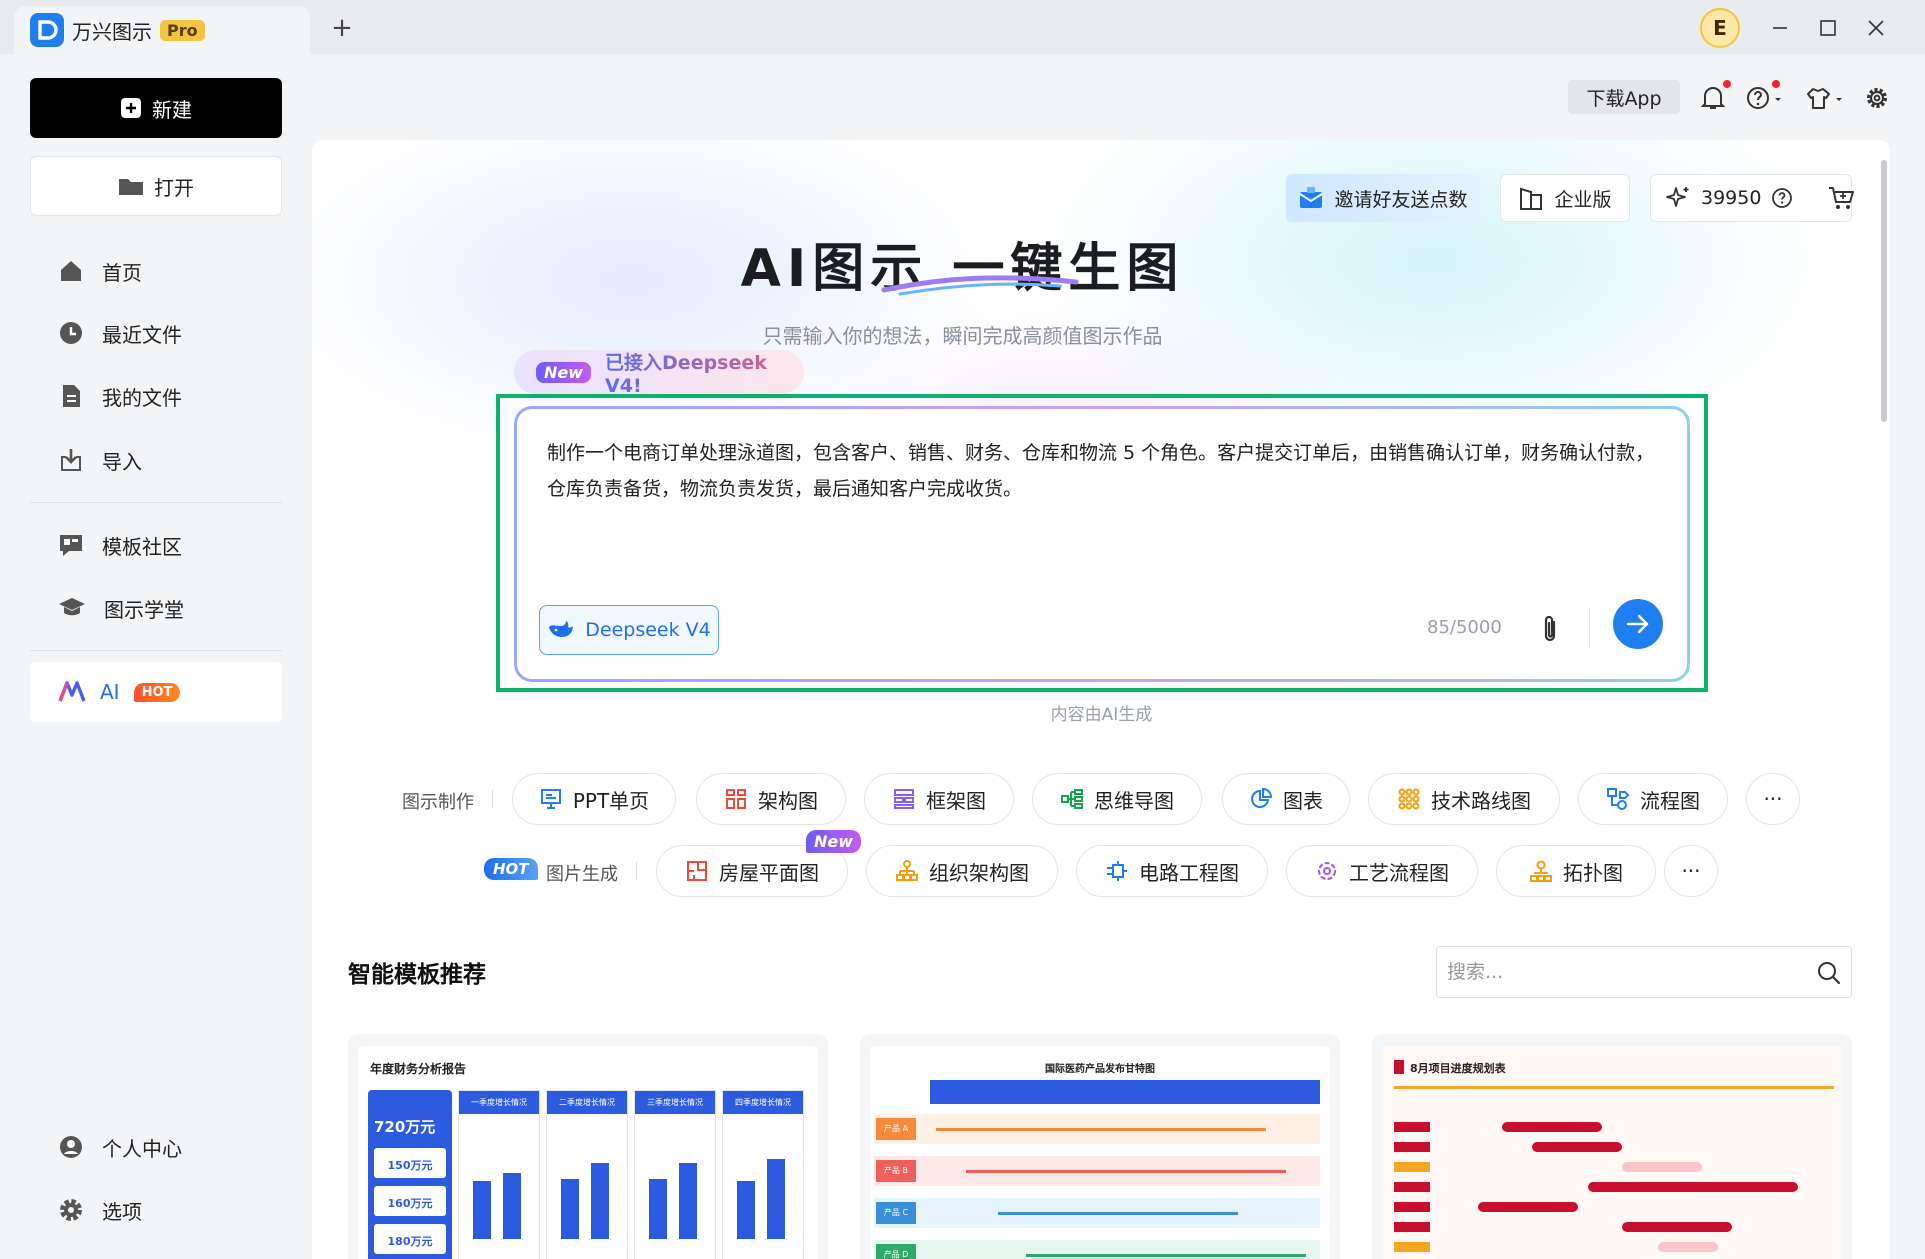 The width and height of the screenshot is (1925, 1259). I want to click on new-button: 新建, so click(156, 108).